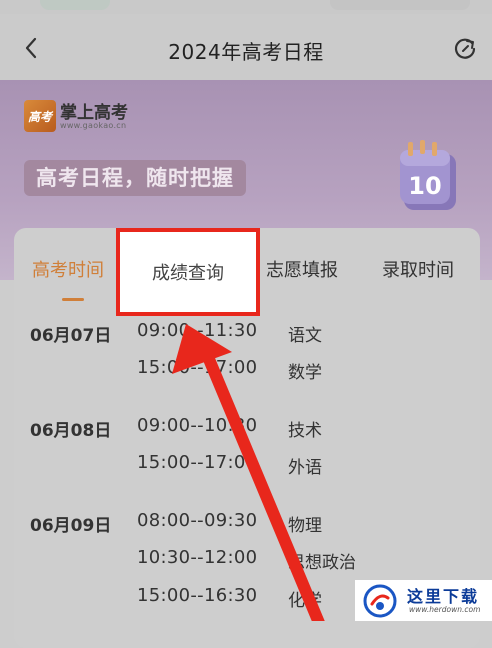 The height and width of the screenshot is (648, 492). I want to click on tab-score-query: 成绩查询, so click(188, 272).